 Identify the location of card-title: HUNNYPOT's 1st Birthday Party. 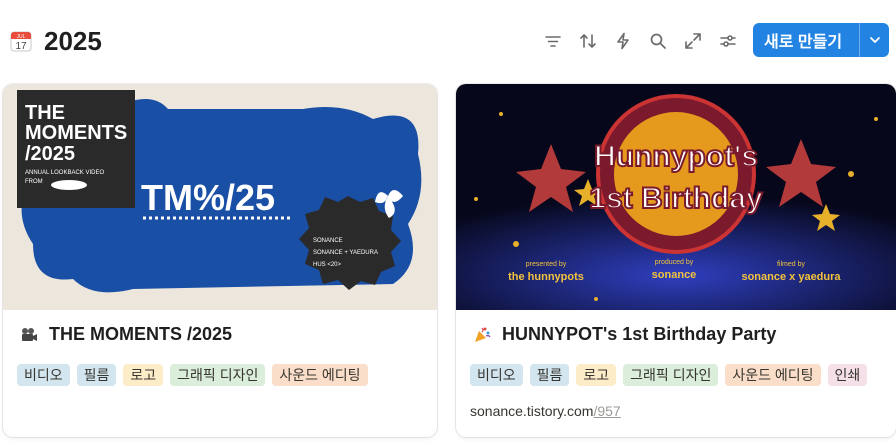
(624, 334).